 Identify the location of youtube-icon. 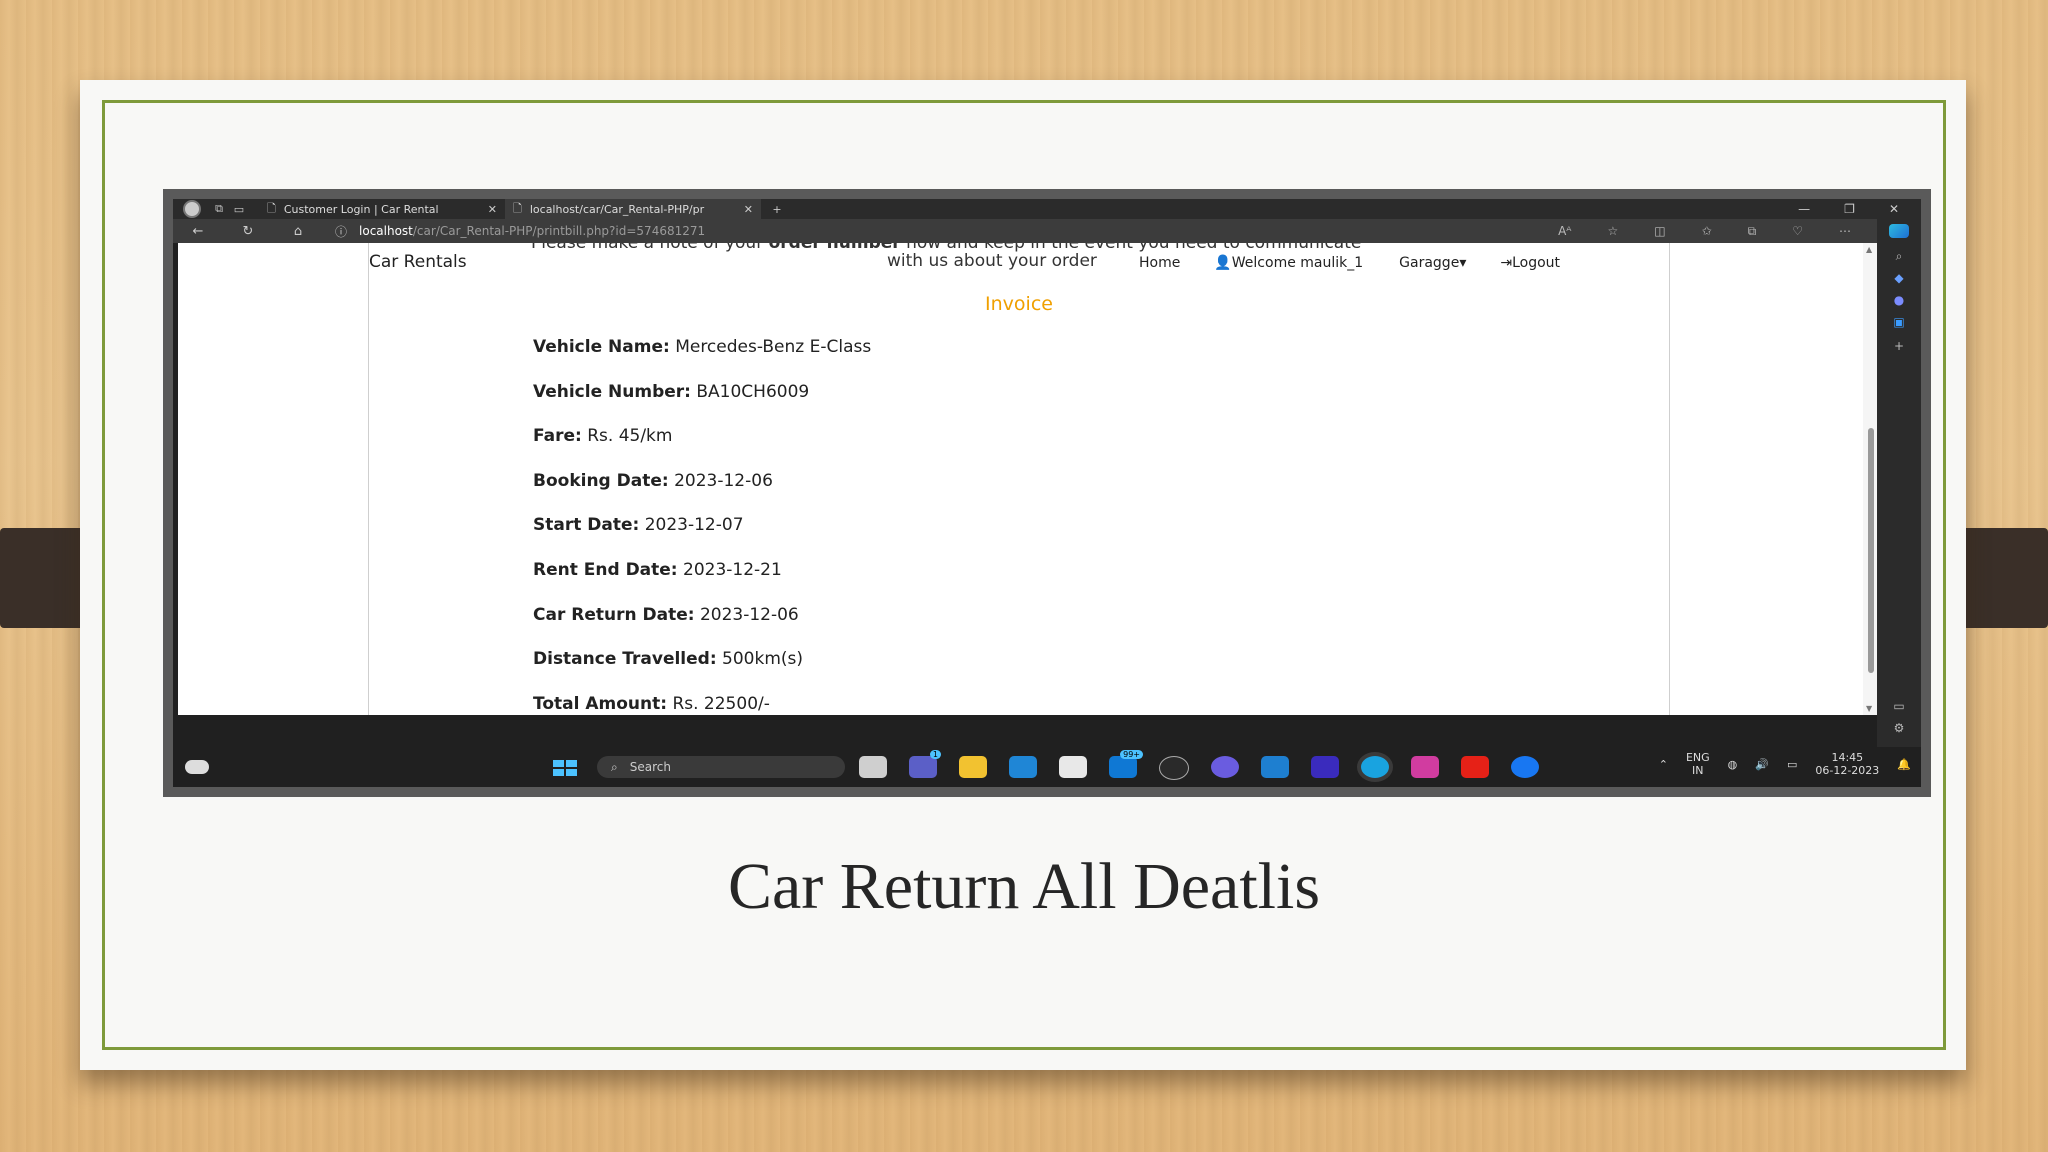
(1475, 767).